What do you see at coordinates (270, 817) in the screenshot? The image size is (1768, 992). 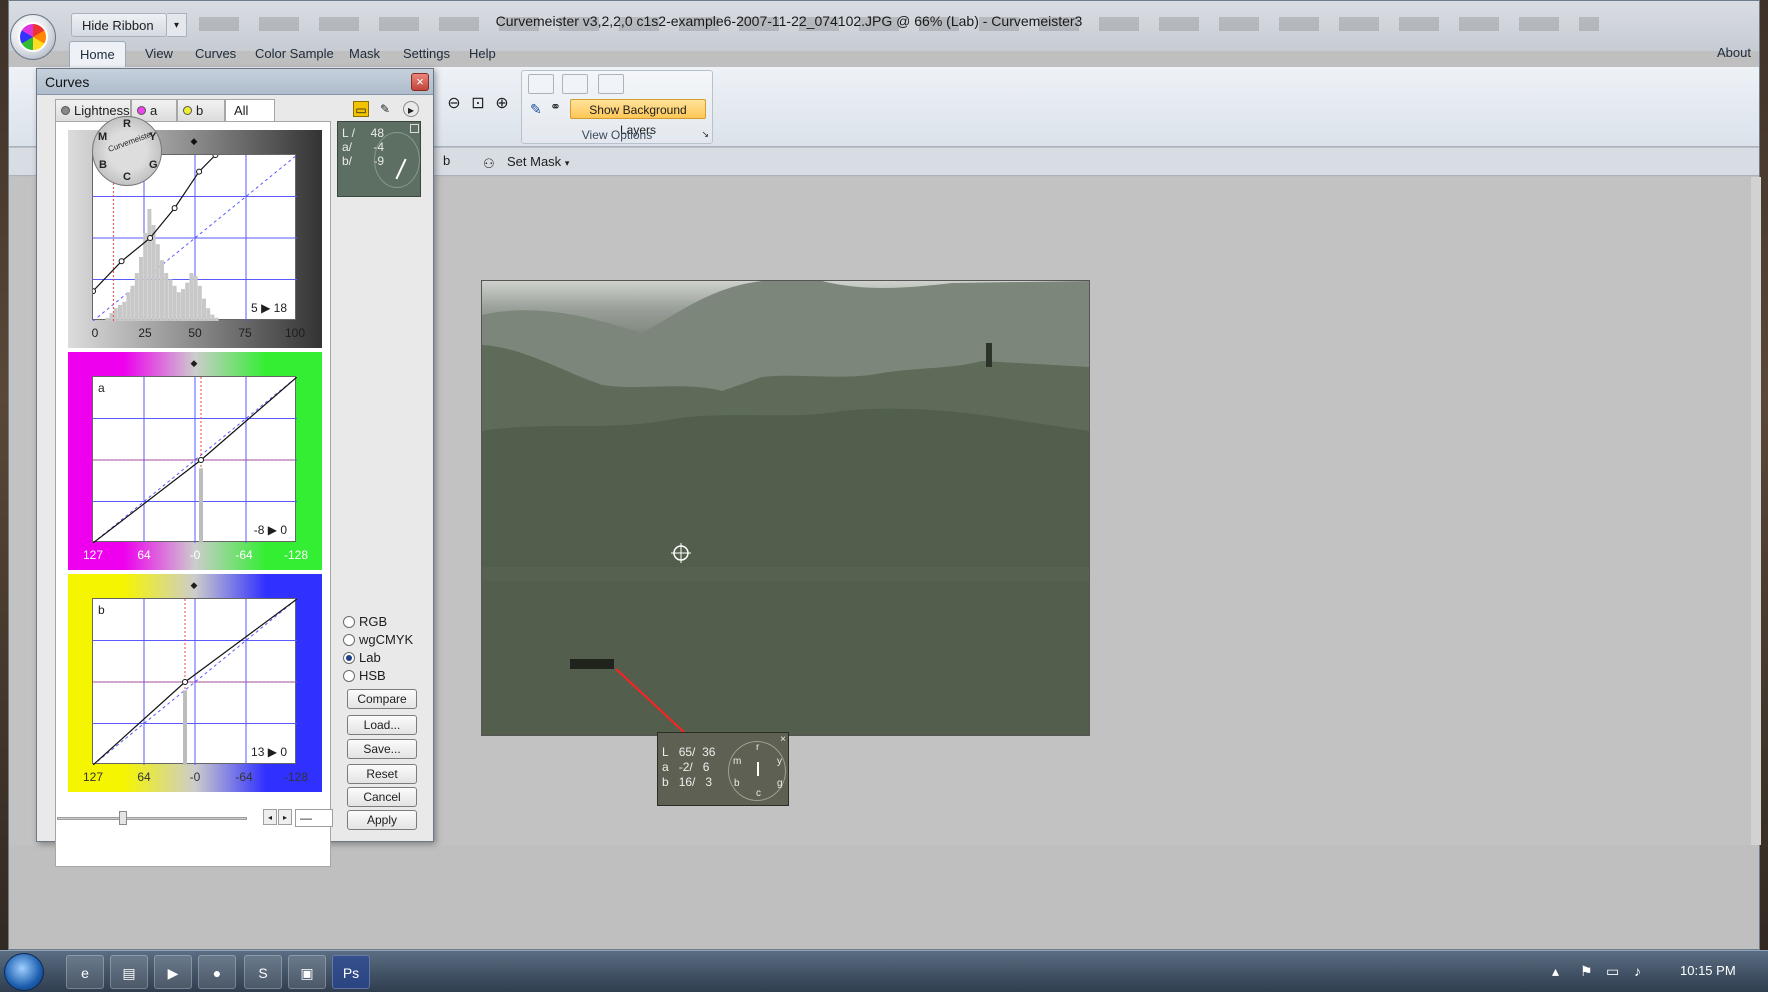 I see `spin-left-icon: ◂` at bounding box center [270, 817].